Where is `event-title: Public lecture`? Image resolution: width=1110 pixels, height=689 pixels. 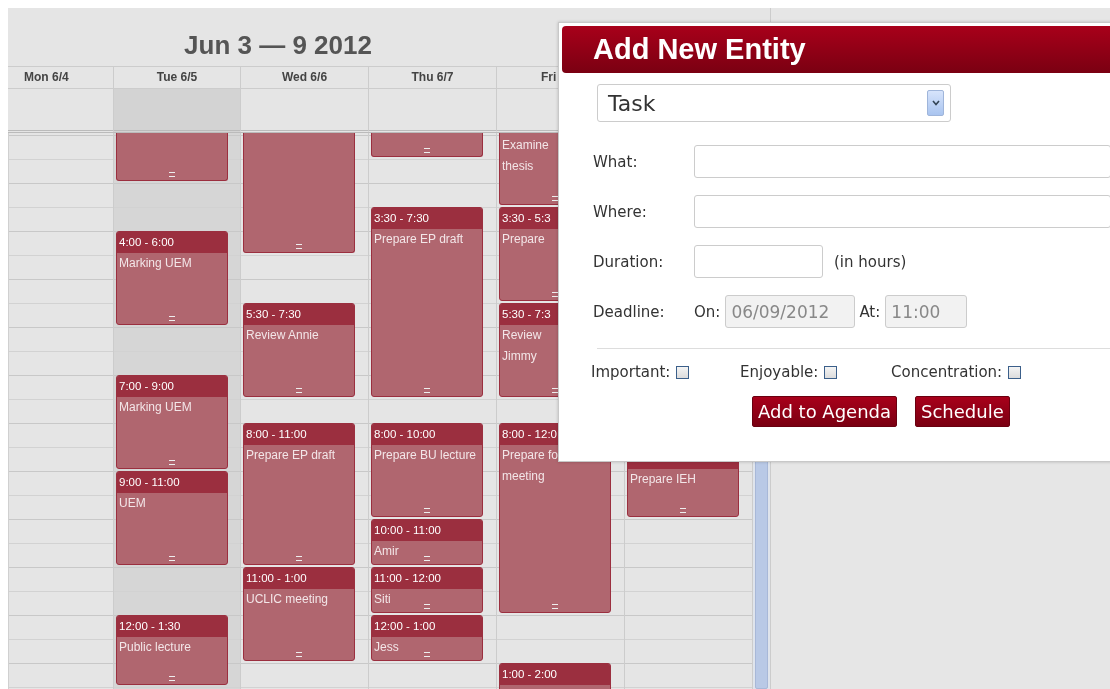
event-title: Public lecture is located at coordinates (155, 647).